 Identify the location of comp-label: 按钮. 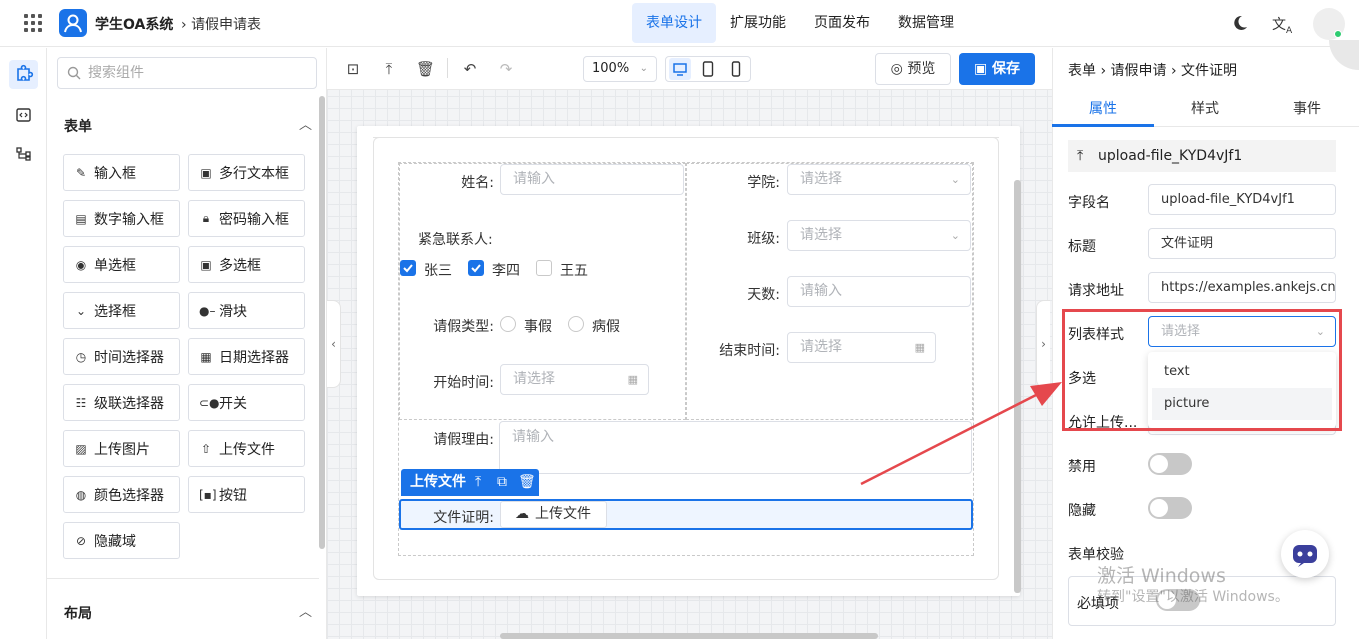
(233, 495).